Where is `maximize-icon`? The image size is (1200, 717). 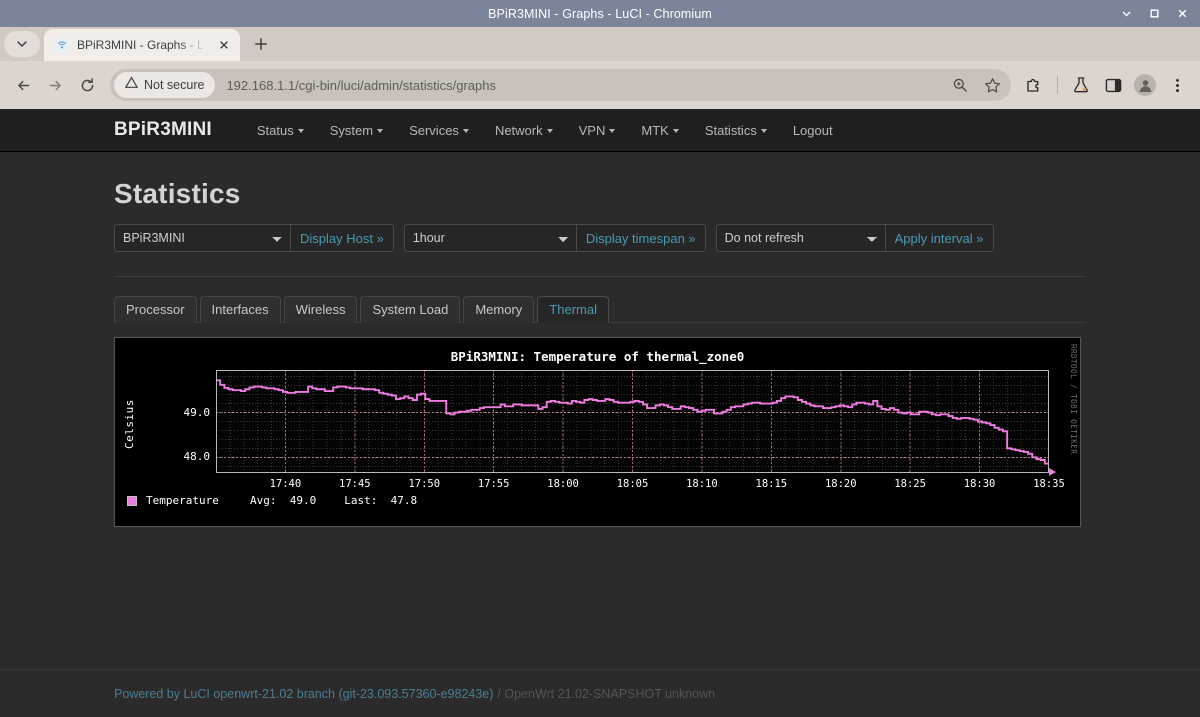
maximize-icon is located at coordinates (1154, 13).